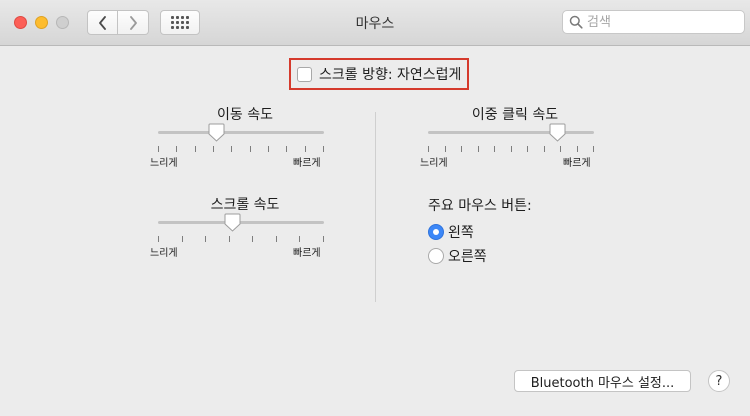  I want to click on primary-button-right-option: 오른쪽, so click(457, 256).